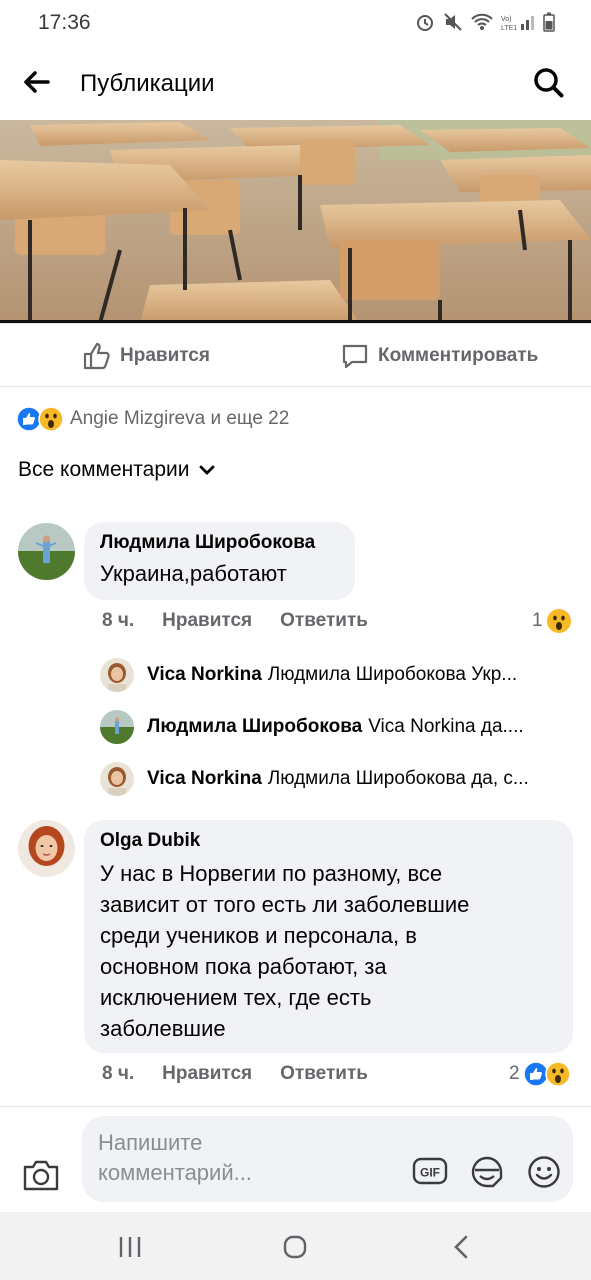 This screenshot has width=591, height=1280. I want to click on status-bar: 17:36 Vo) LTE1, so click(295, 23).